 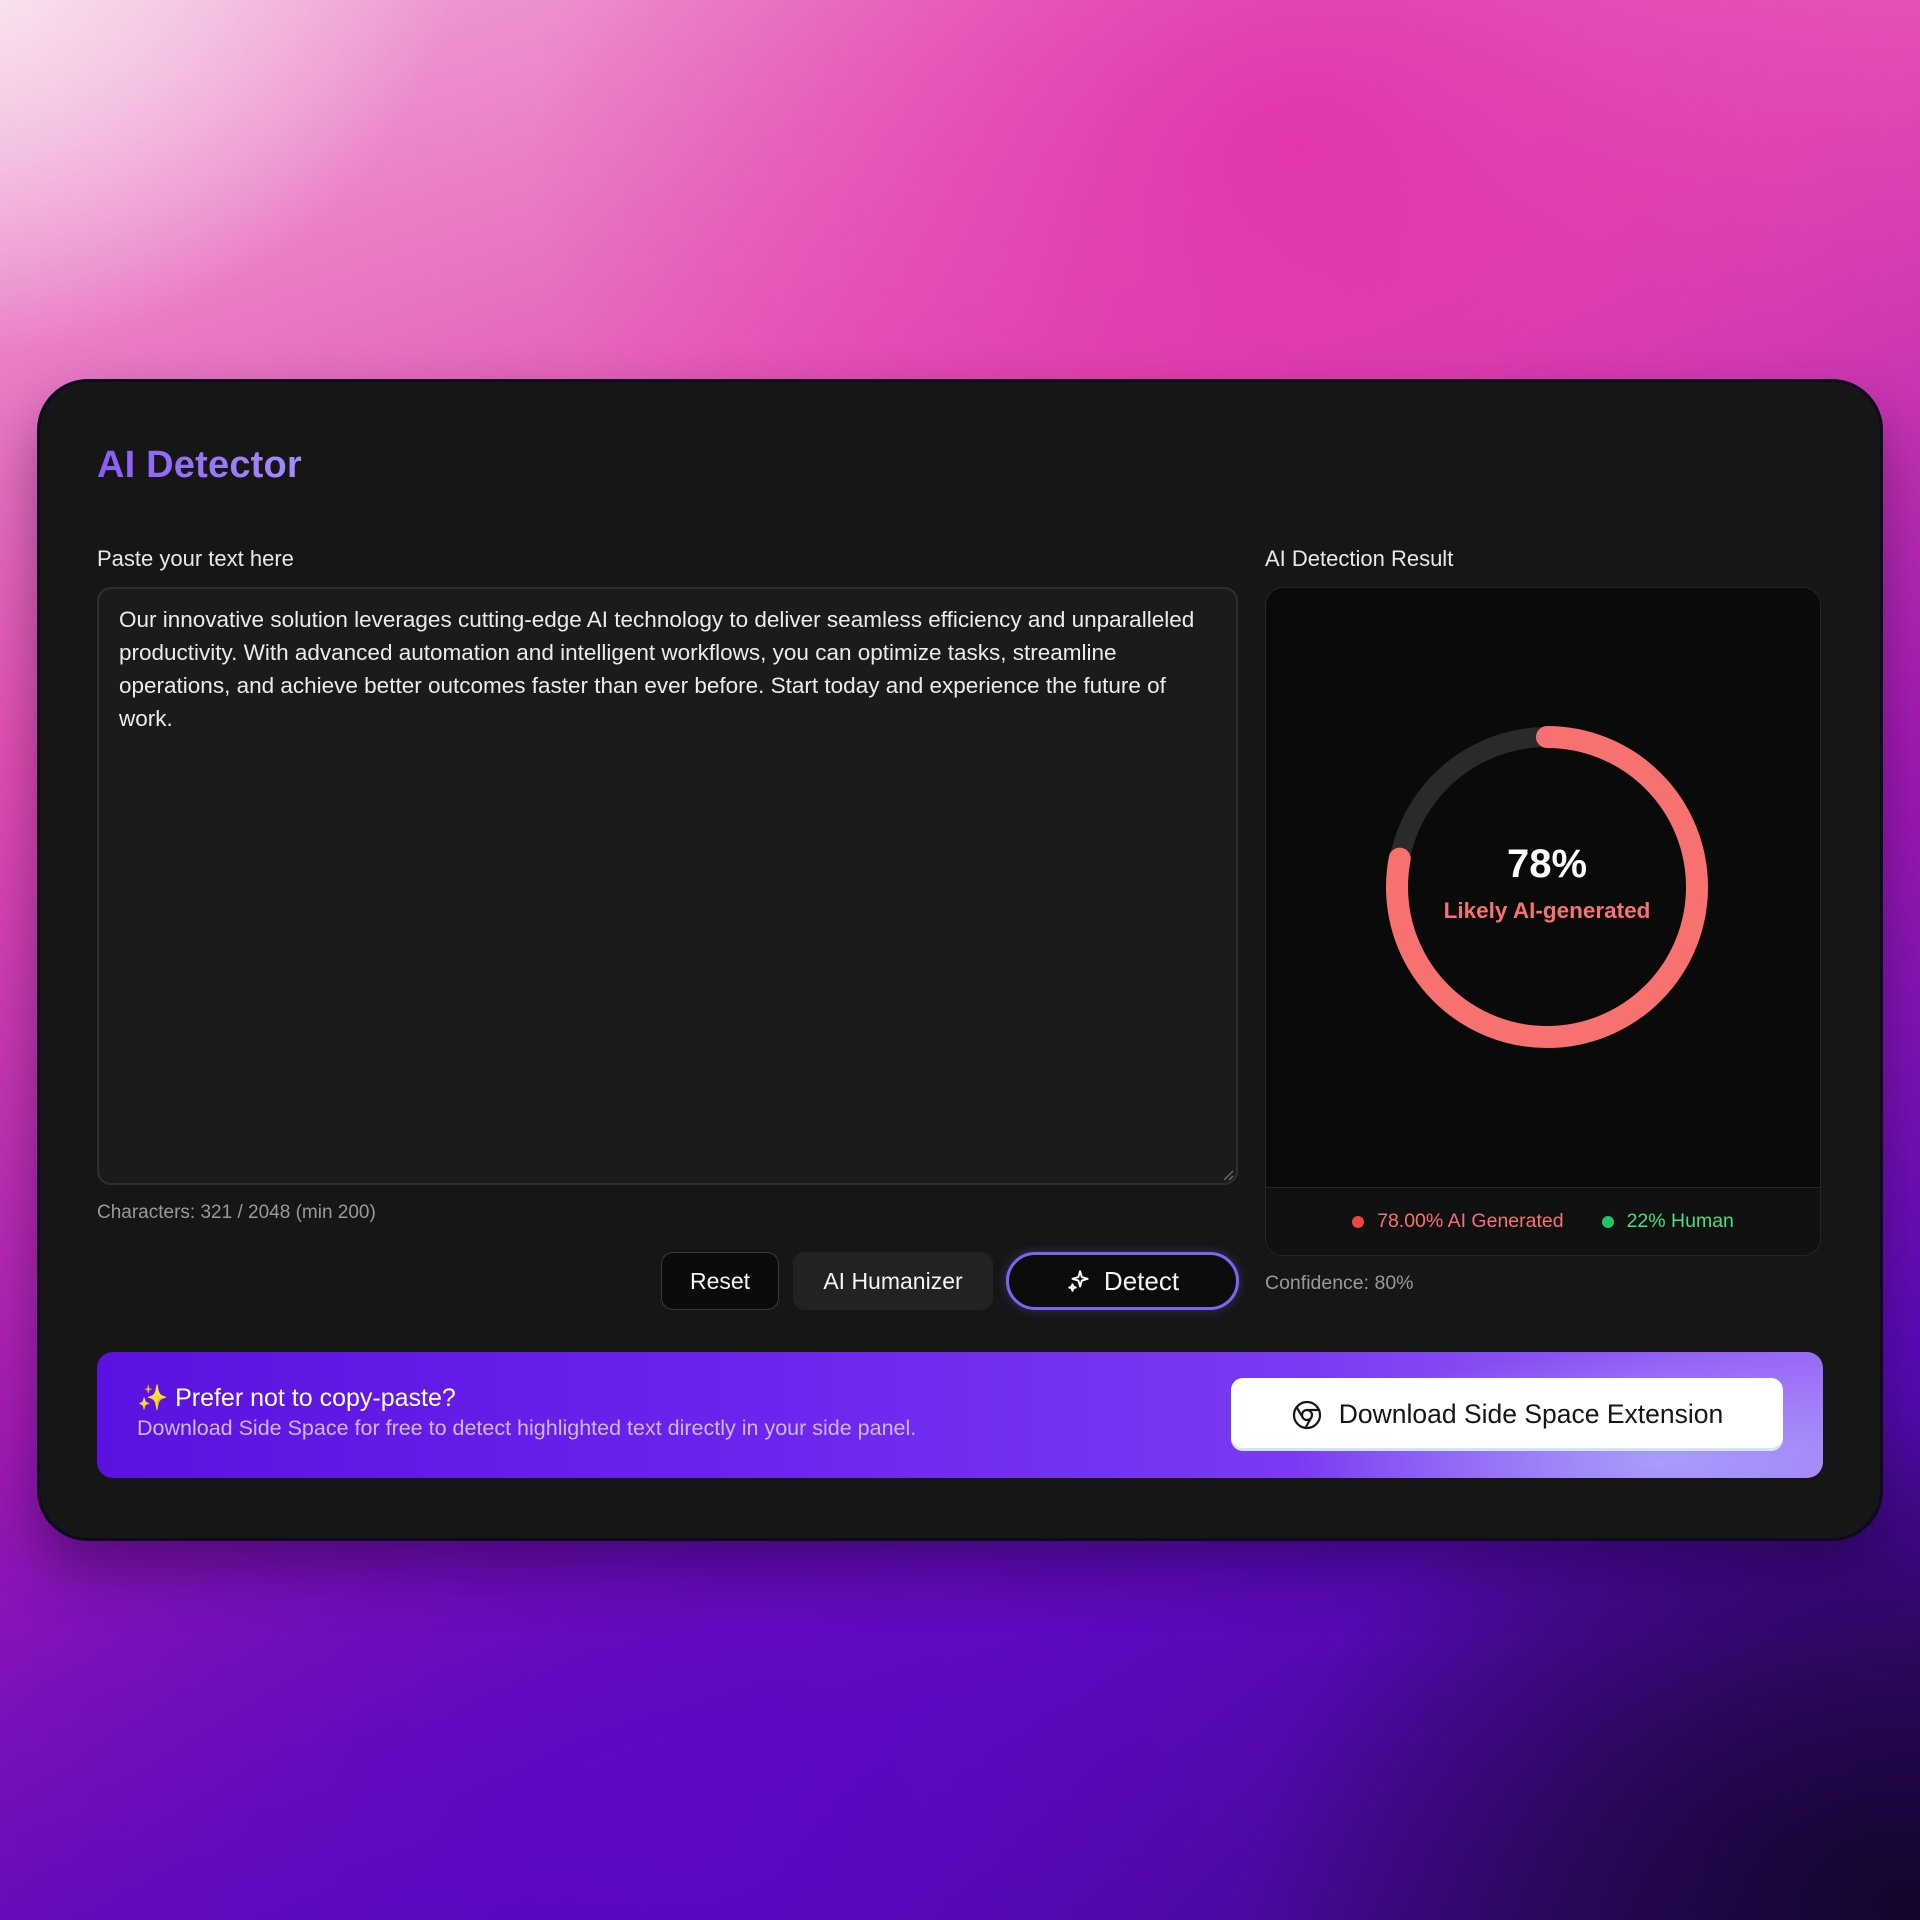 I want to click on result-label: AI Detection Result, so click(x=1359, y=558).